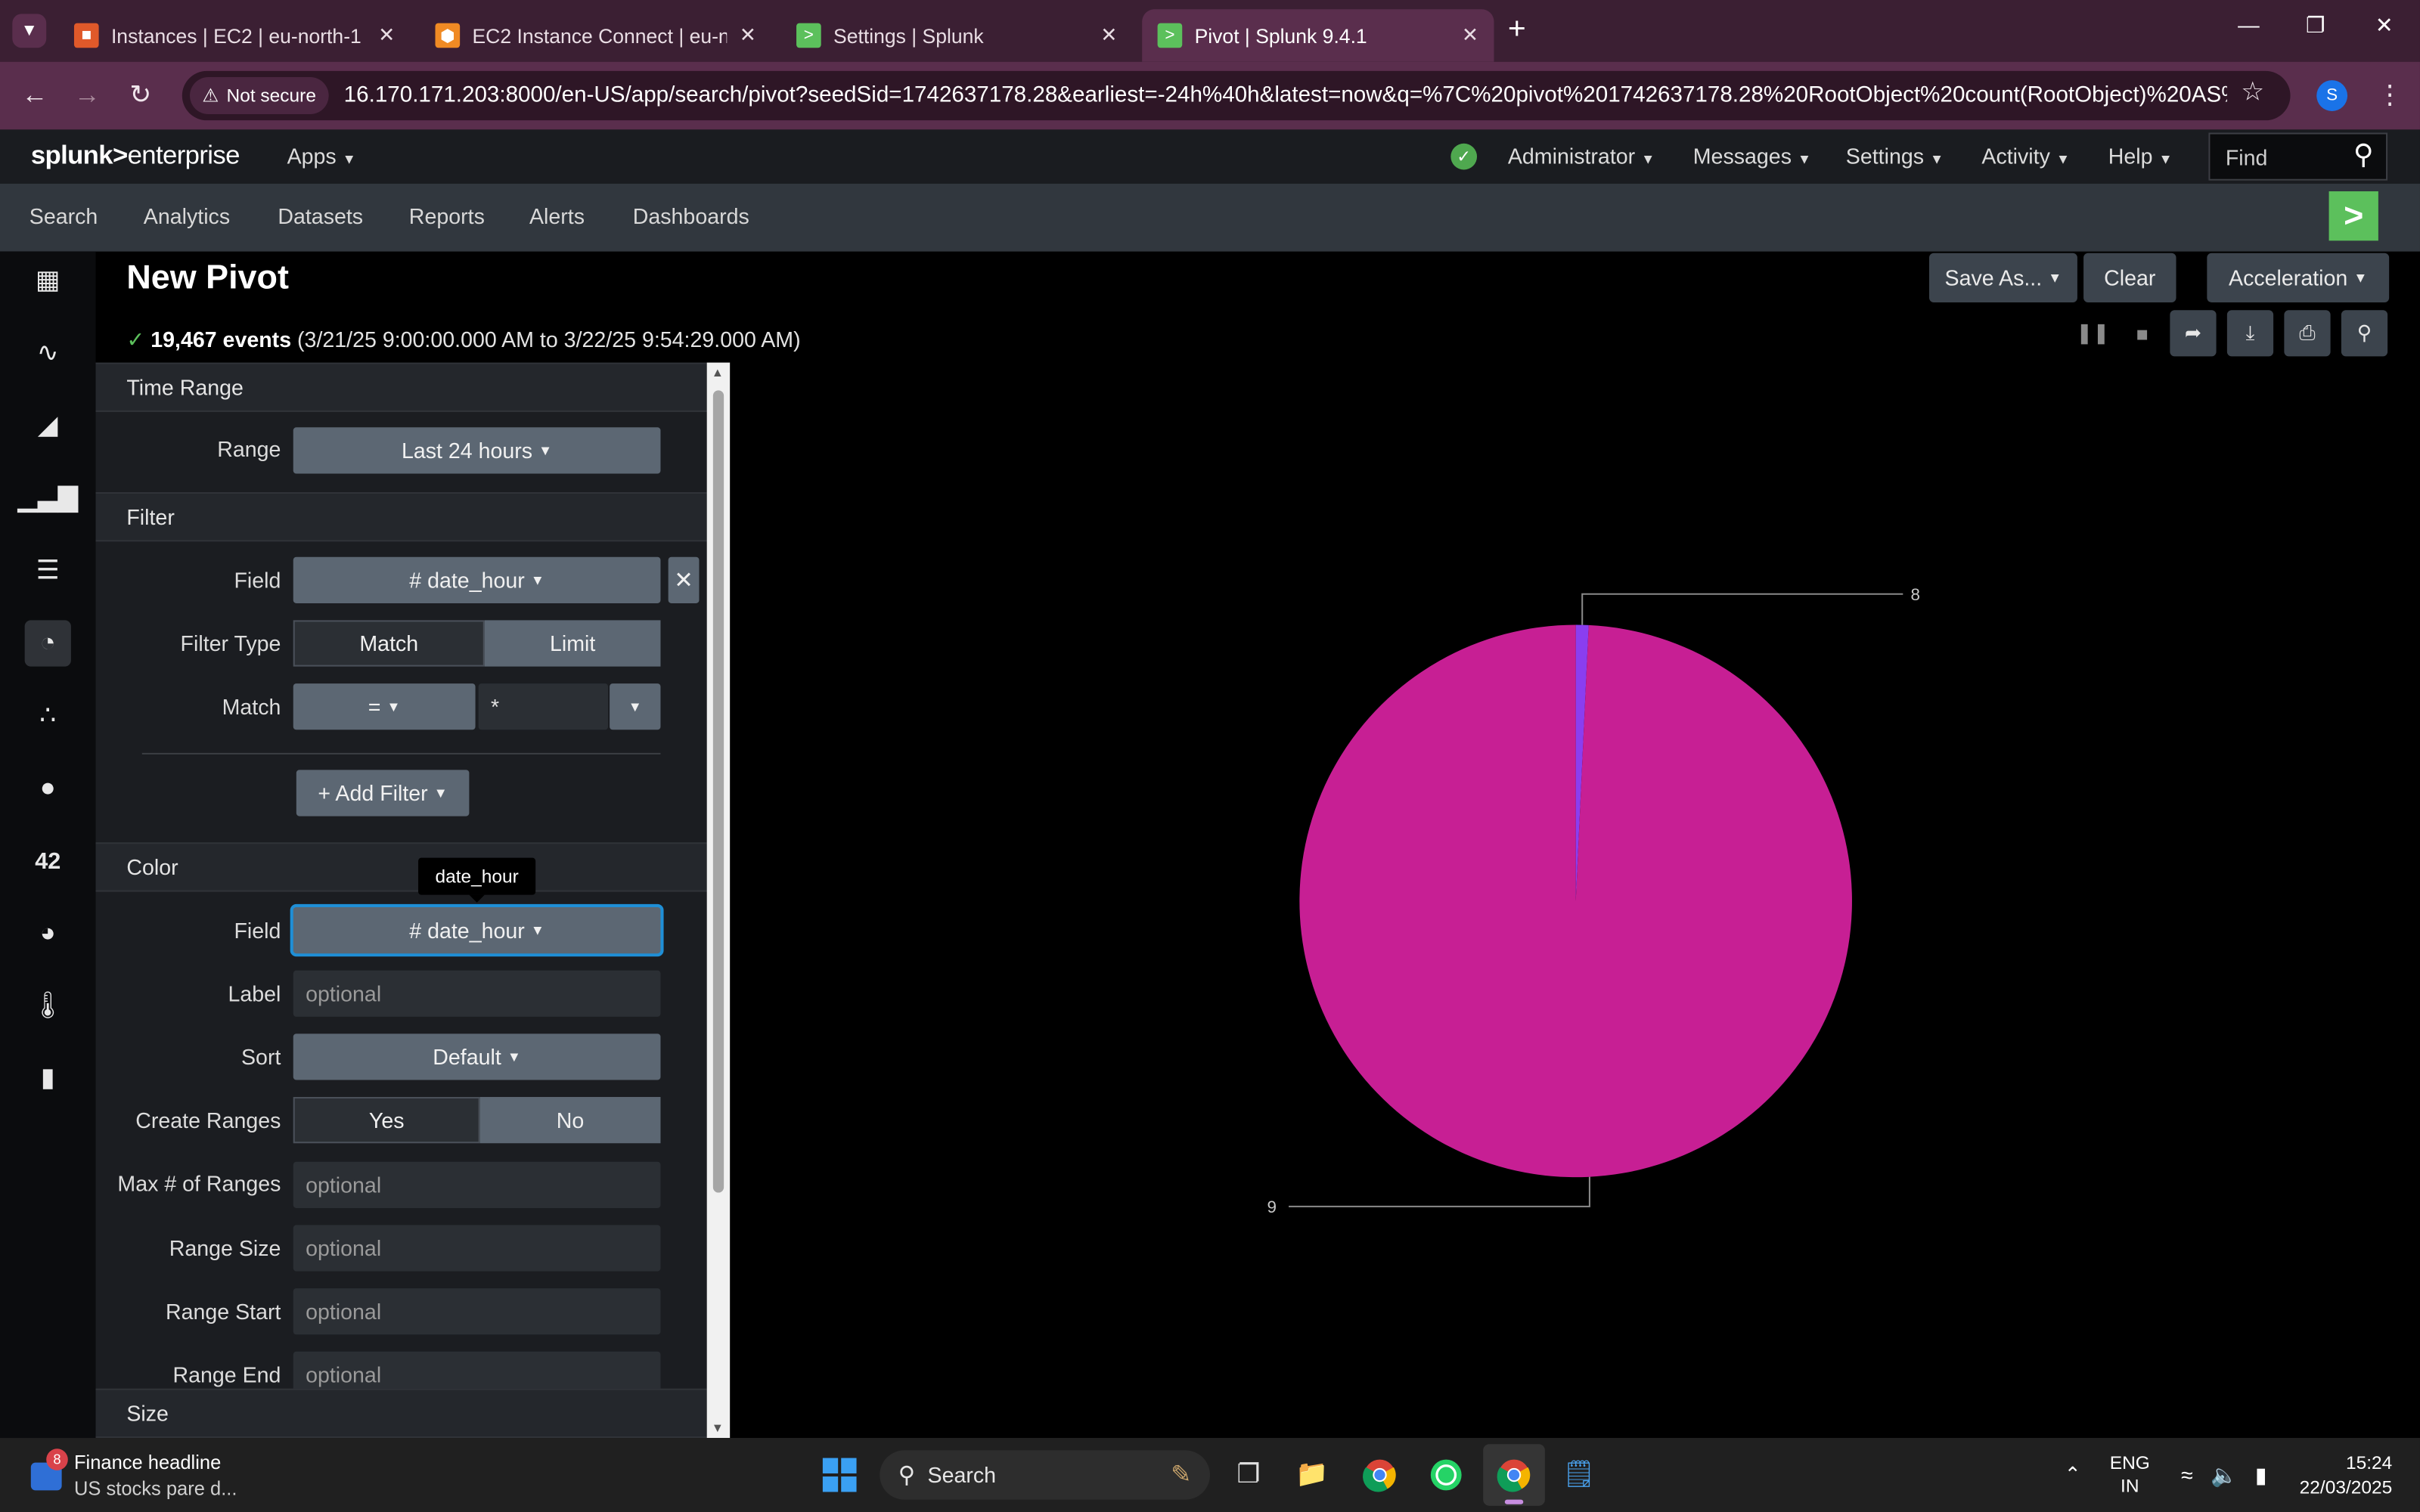 This screenshot has width=2420, height=1512. I want to click on new-tab-icon: +, so click(1517, 30).